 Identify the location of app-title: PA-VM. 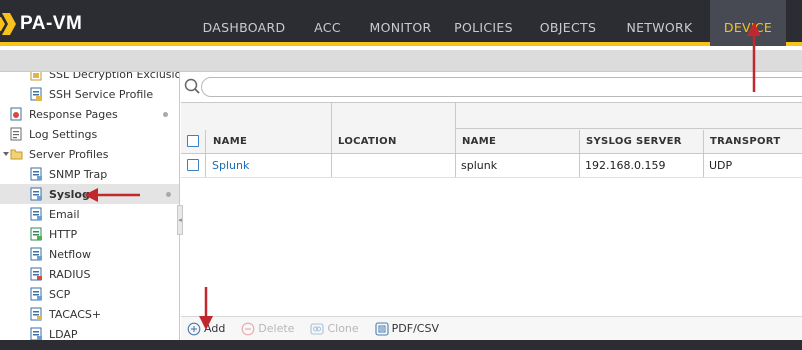
(51, 23).